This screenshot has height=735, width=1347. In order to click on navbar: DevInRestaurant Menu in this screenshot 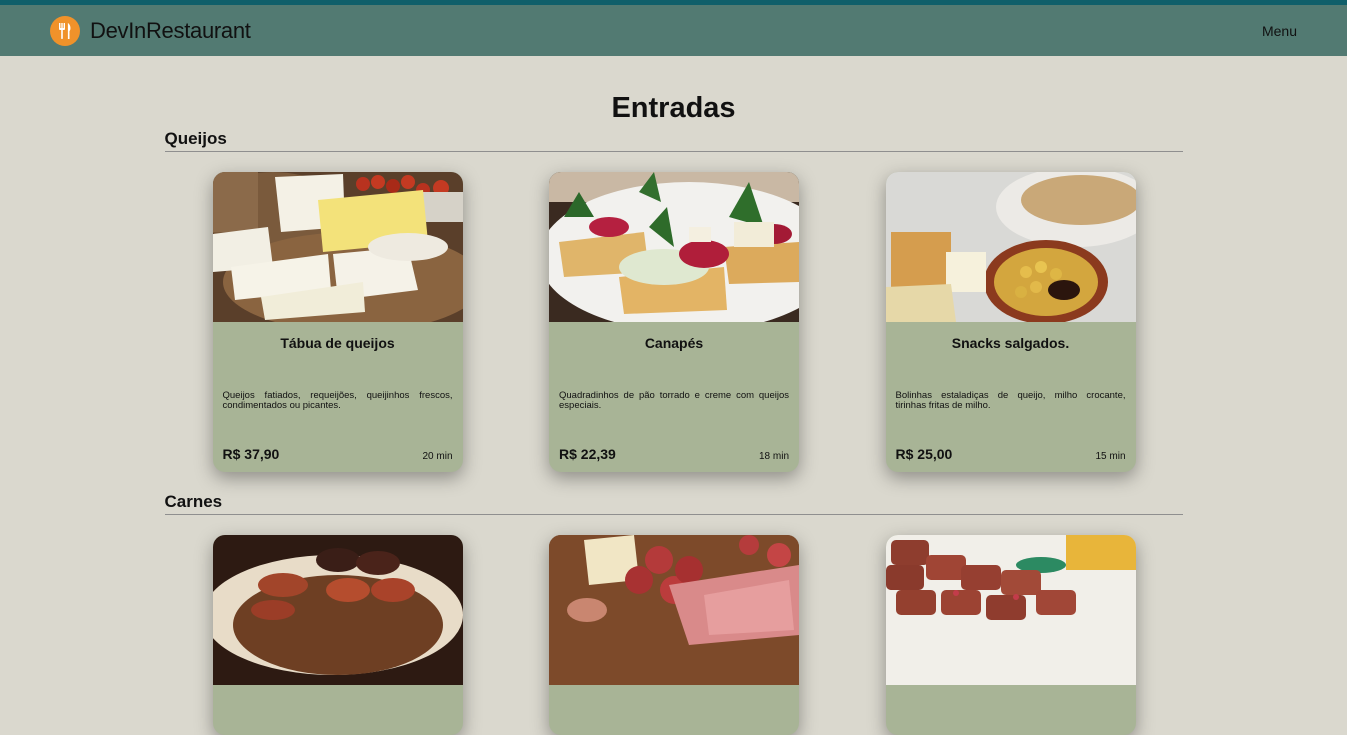, I will do `click(673, 30)`.